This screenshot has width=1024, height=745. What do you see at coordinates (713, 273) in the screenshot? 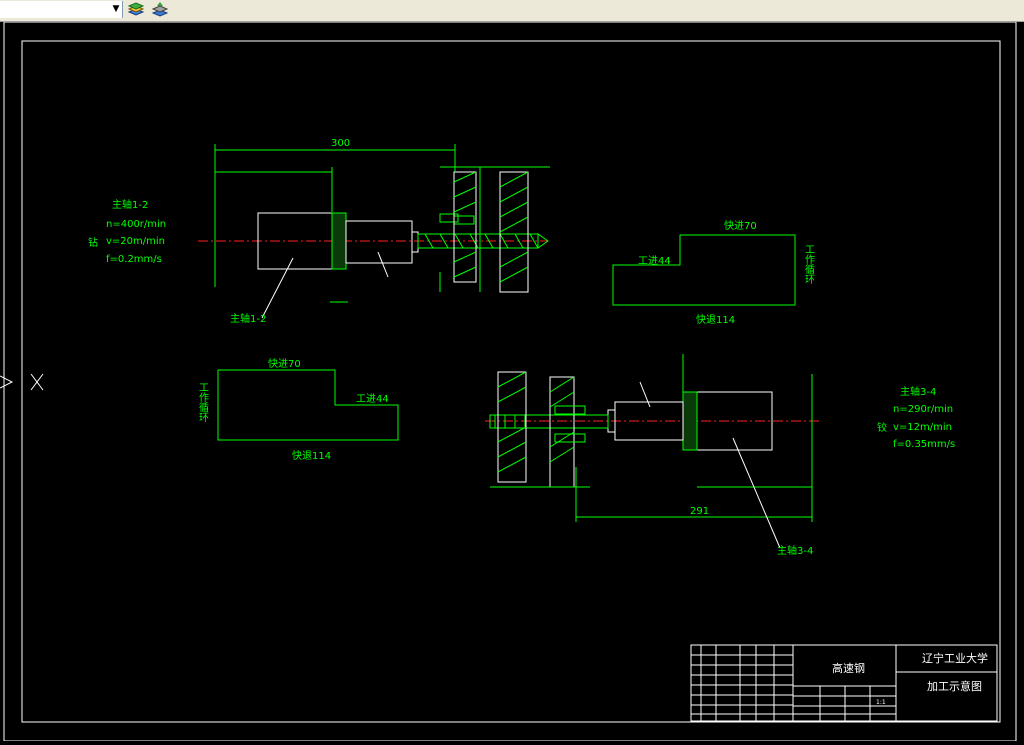
I see `upper-cycle-diagram: 快进70 工进44 快退114 工作循环` at bounding box center [713, 273].